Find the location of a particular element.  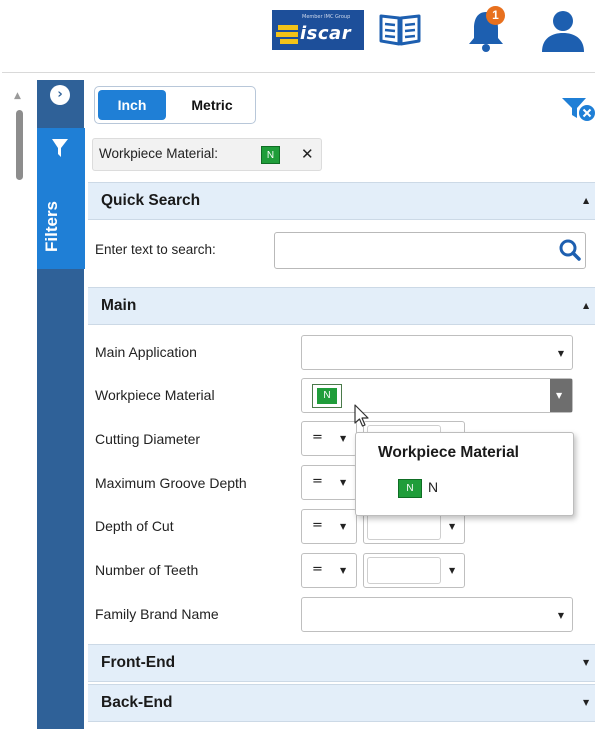

workpiece-material-label: Workpiece Material is located at coordinates (155, 395).